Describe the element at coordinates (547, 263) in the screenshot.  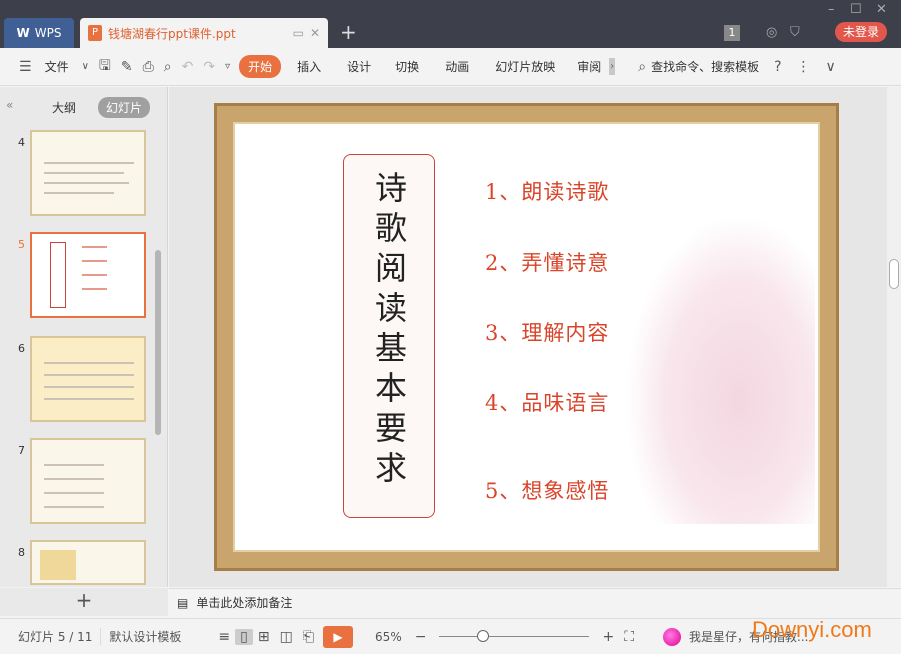
I see `list-item: 2、弄懂诗意` at that location.